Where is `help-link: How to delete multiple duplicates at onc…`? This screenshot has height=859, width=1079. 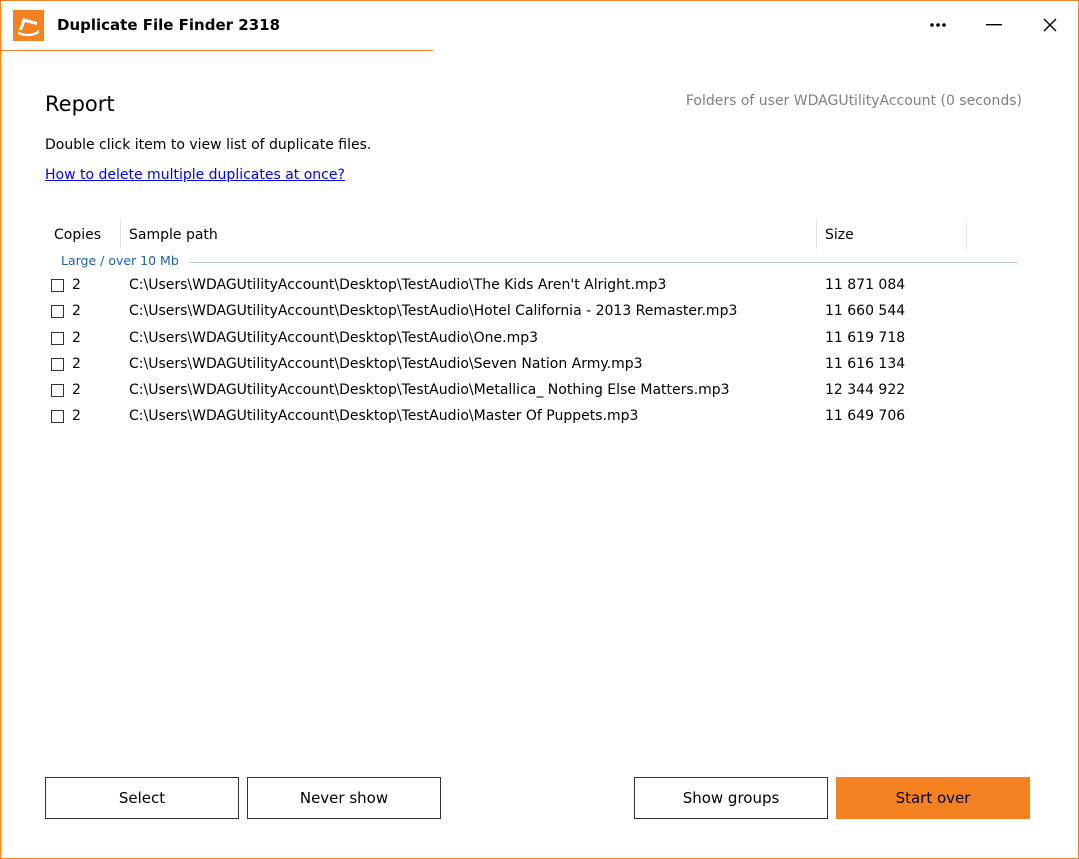 help-link: How to delete multiple duplicates at onc… is located at coordinates (195, 175).